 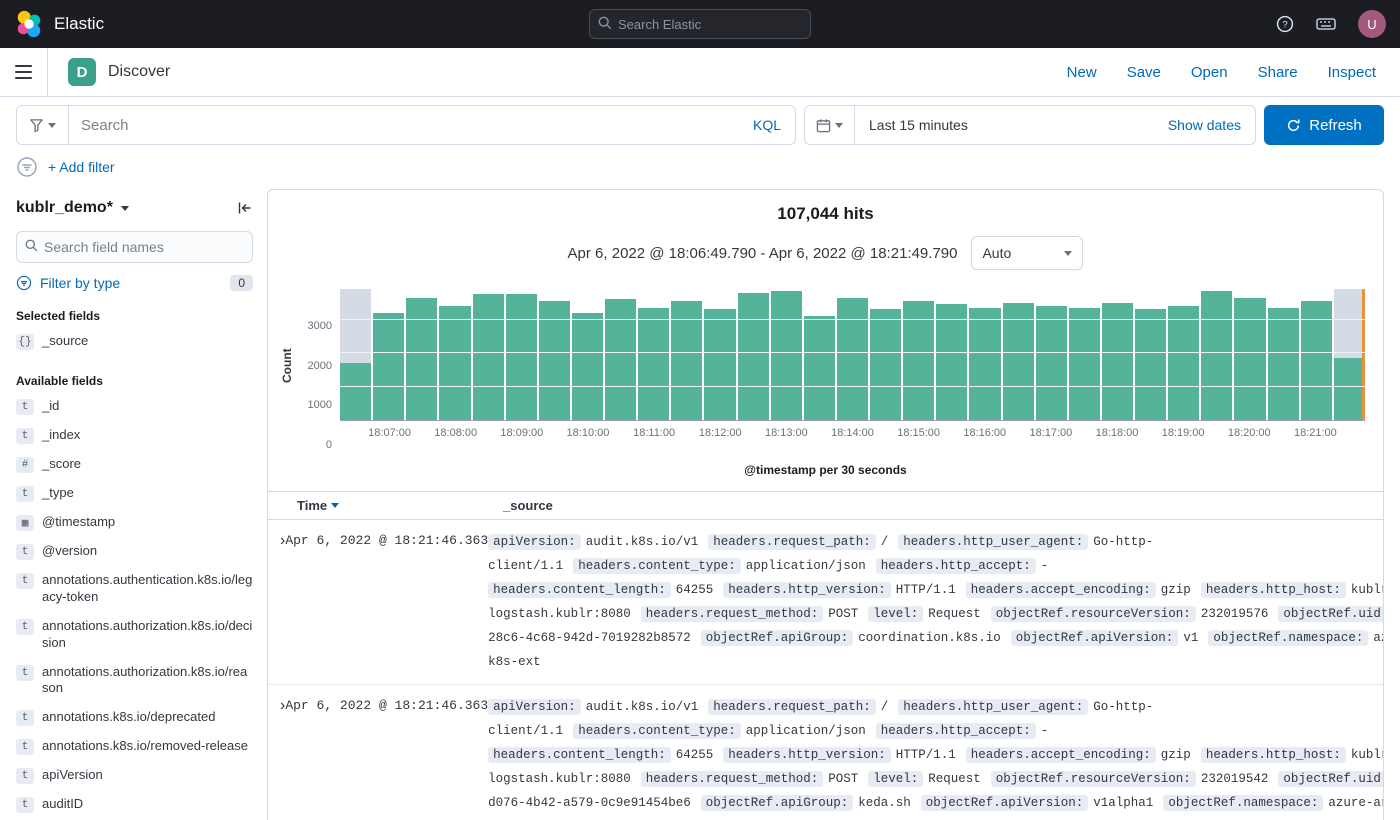 What do you see at coordinates (134, 435) in the screenshot?
I see `field-item-_index: t _index` at bounding box center [134, 435].